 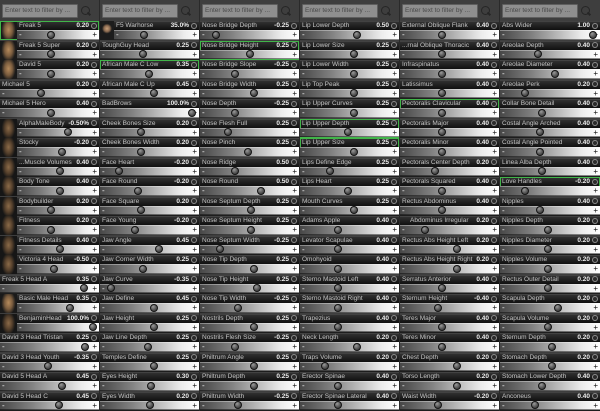 I want to click on parameter-value: 1.00, so click(x=583, y=25).